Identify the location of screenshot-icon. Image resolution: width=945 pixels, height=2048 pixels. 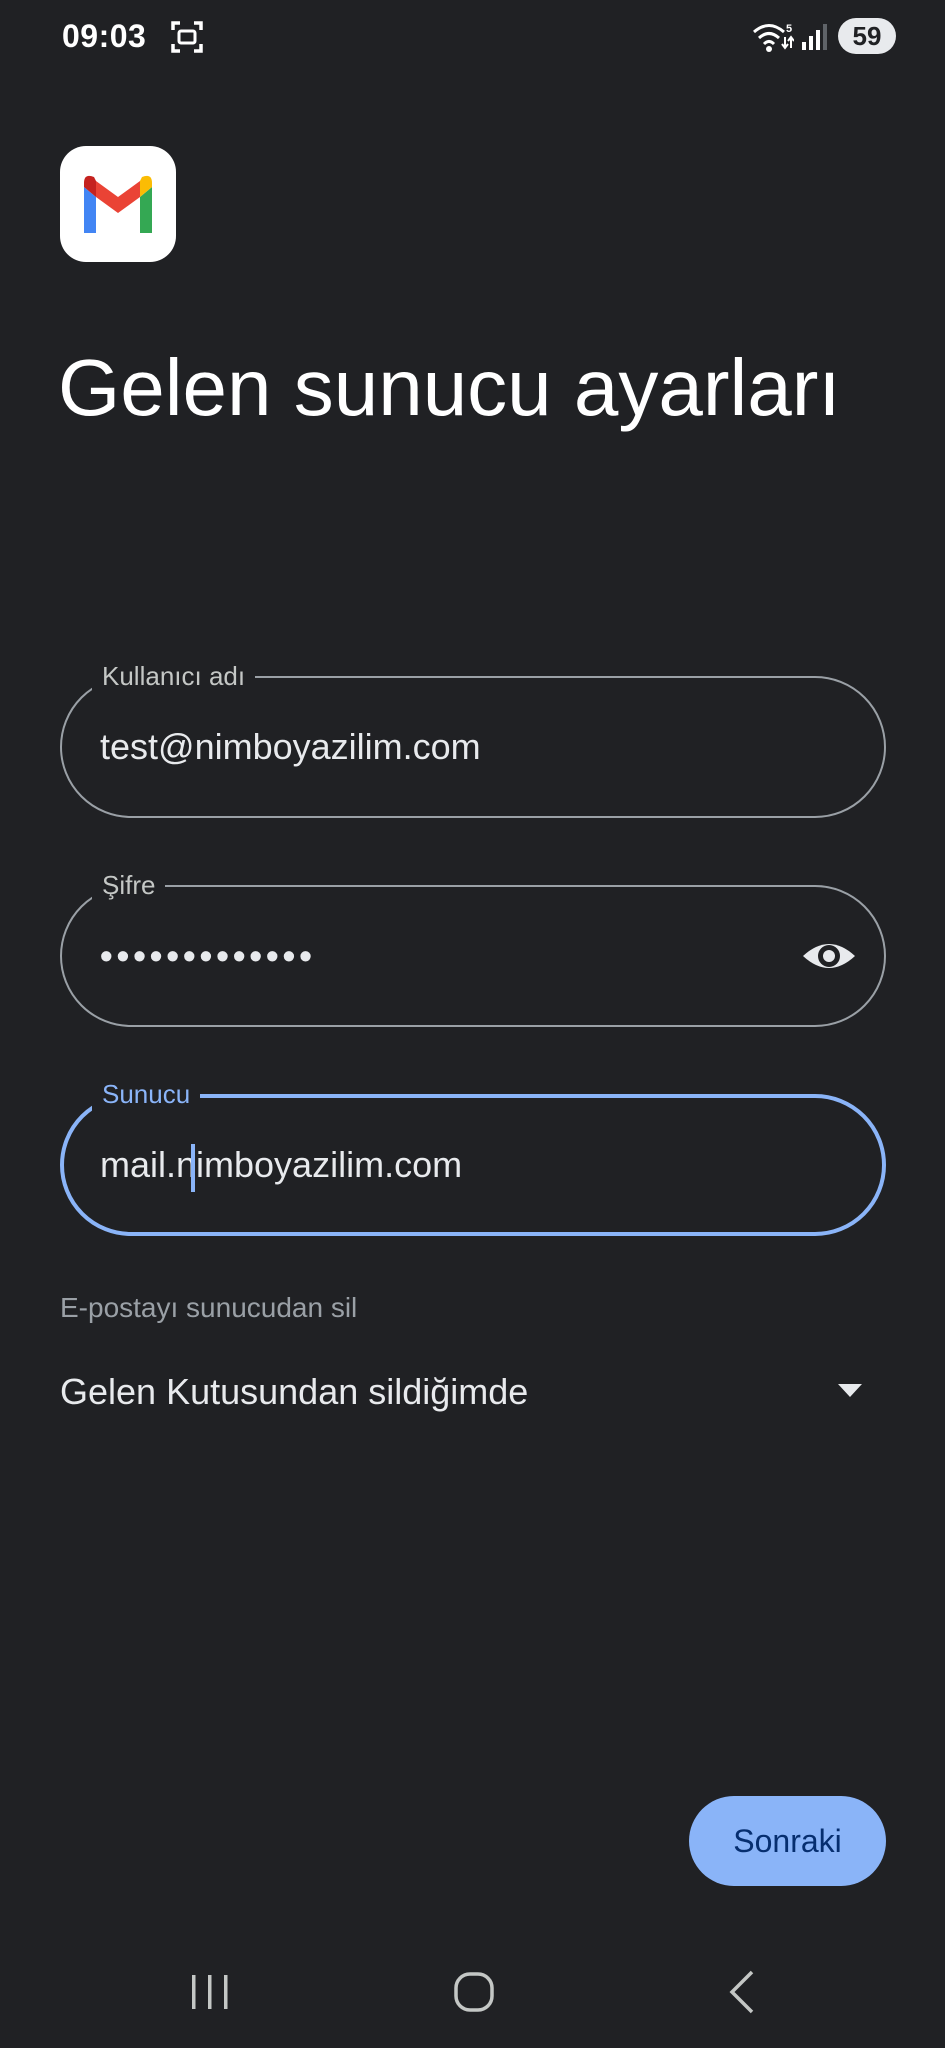
(187, 37).